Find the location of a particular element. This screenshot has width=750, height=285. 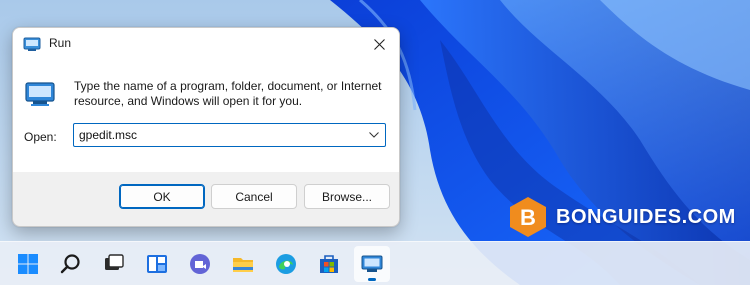

edge-button is located at coordinates (286, 264).